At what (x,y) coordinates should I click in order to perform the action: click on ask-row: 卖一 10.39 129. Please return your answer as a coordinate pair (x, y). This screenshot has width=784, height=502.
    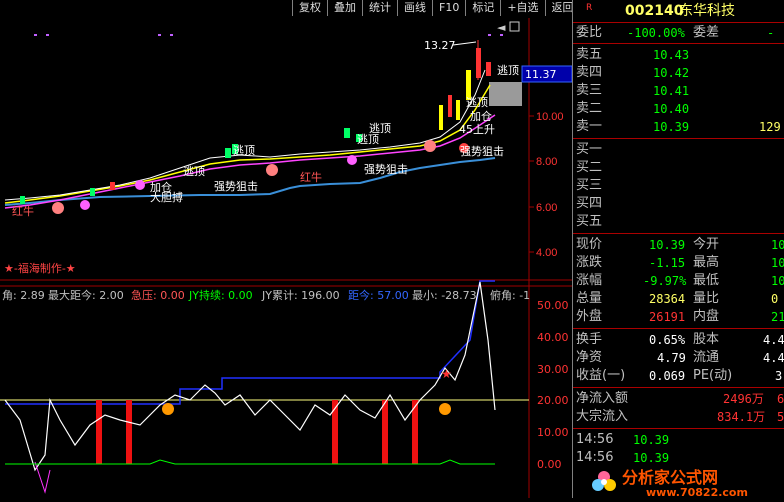
    Looking at the image, I should click on (678, 126).